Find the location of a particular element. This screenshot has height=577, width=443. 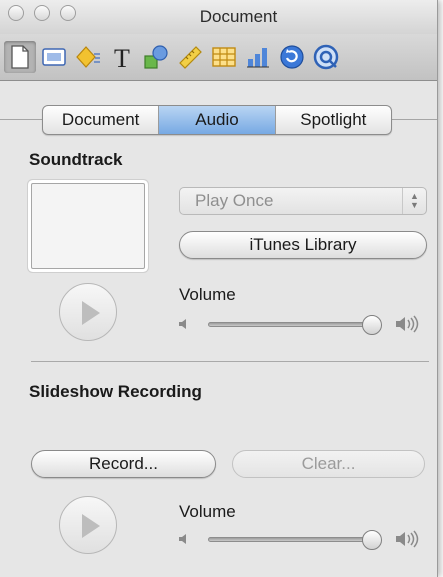

chart-icon is located at coordinates (258, 57).